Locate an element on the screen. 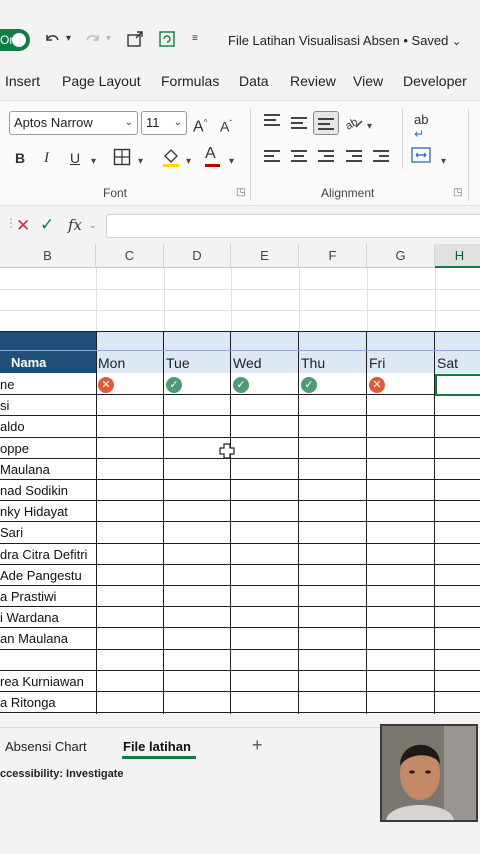 The height and width of the screenshot is (854, 480). new-window-icon is located at coordinates (135, 41).